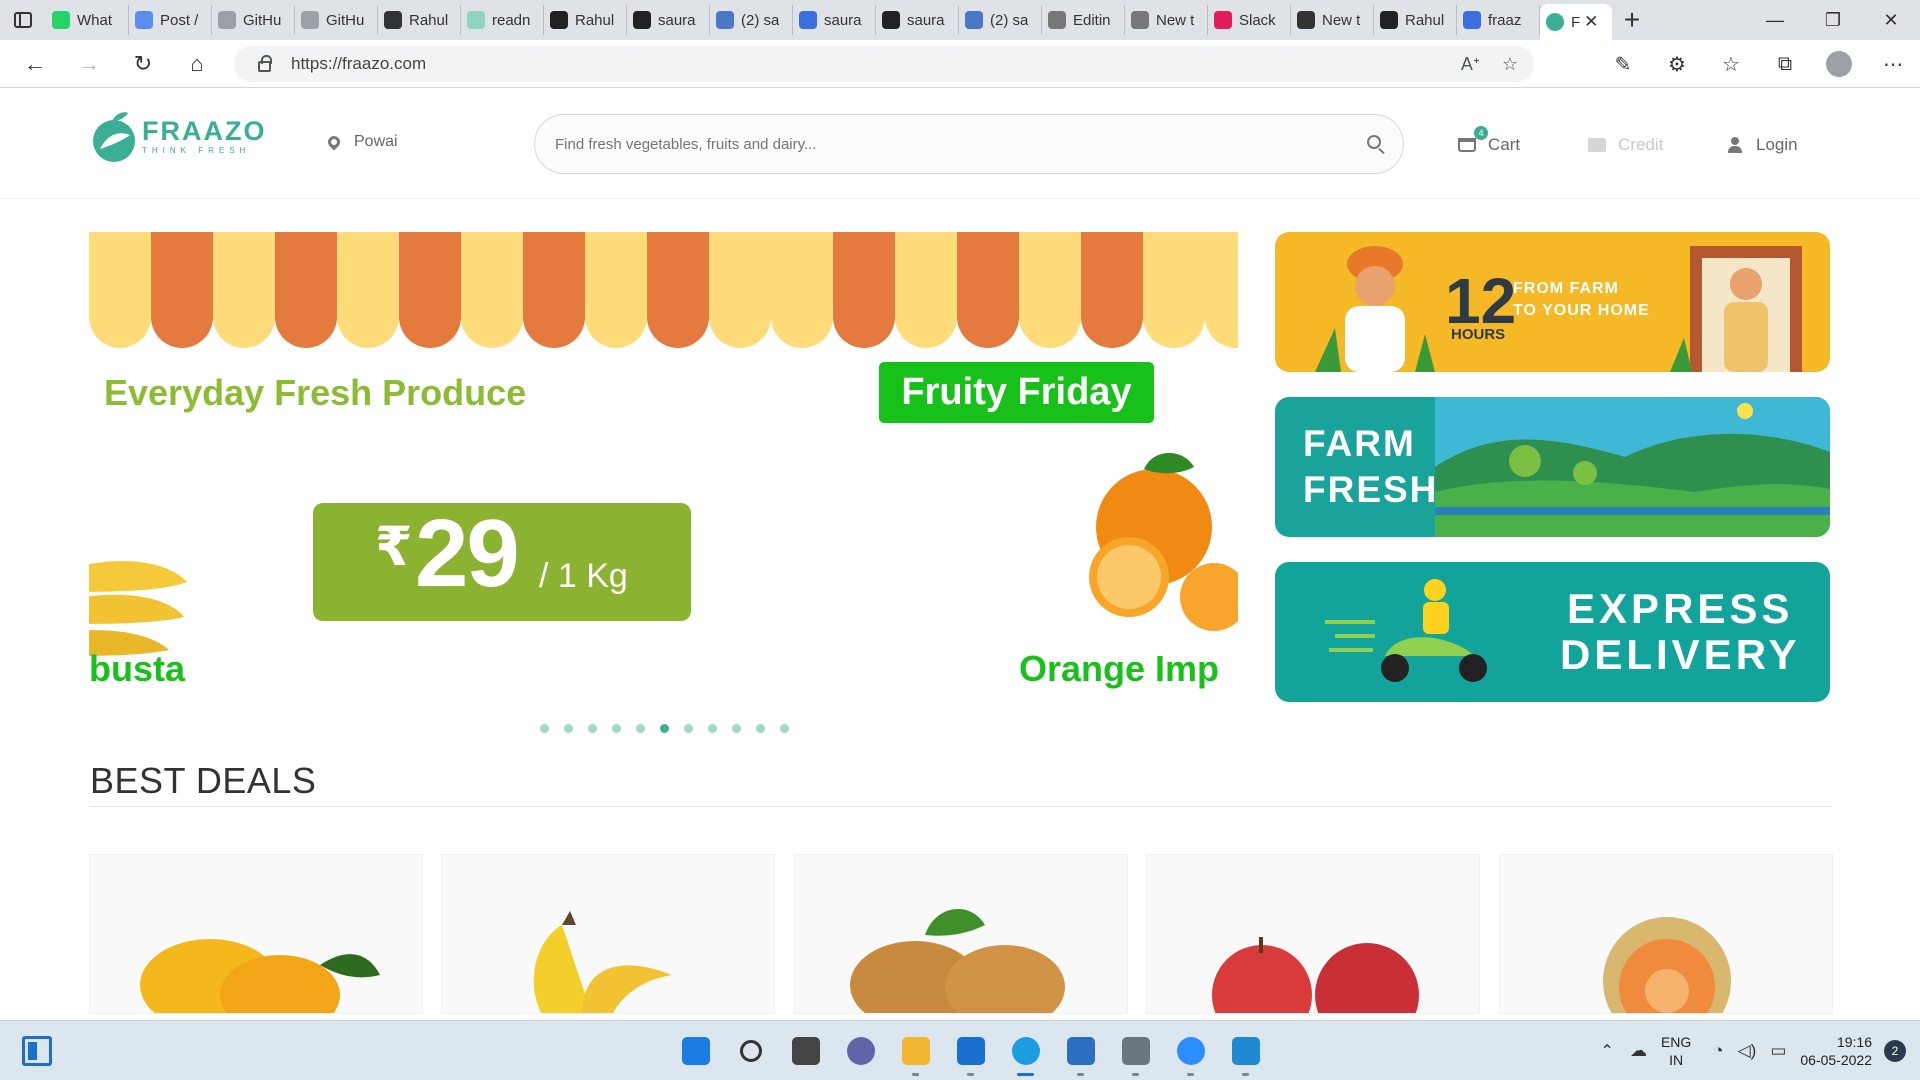 The width and height of the screenshot is (1920, 1080). What do you see at coordinates (114, 136) in the screenshot?
I see `leaf-logo-icon` at bounding box center [114, 136].